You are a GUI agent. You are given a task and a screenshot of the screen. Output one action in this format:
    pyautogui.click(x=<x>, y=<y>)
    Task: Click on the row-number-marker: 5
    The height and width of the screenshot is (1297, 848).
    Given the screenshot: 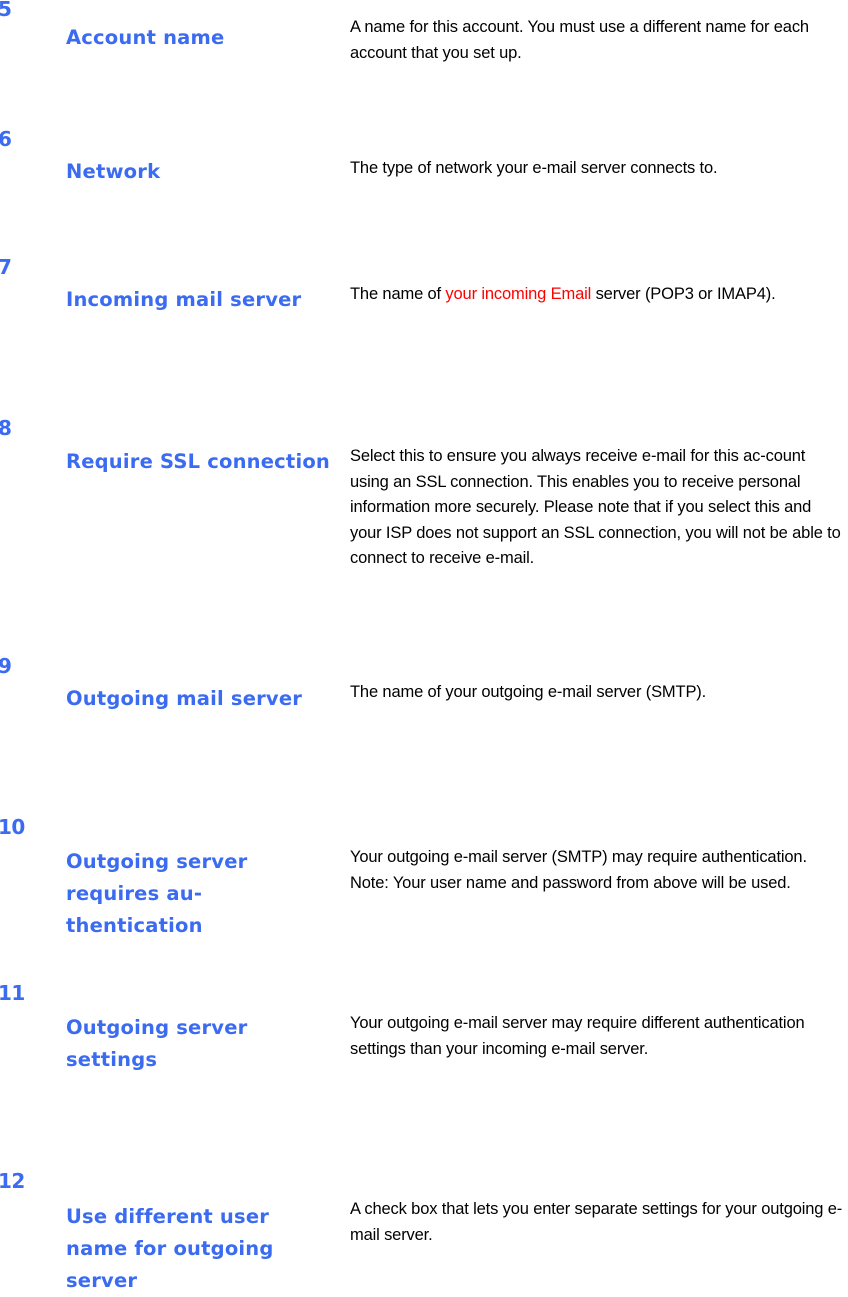 What is the action you would take?
    pyautogui.click(x=6, y=10)
    